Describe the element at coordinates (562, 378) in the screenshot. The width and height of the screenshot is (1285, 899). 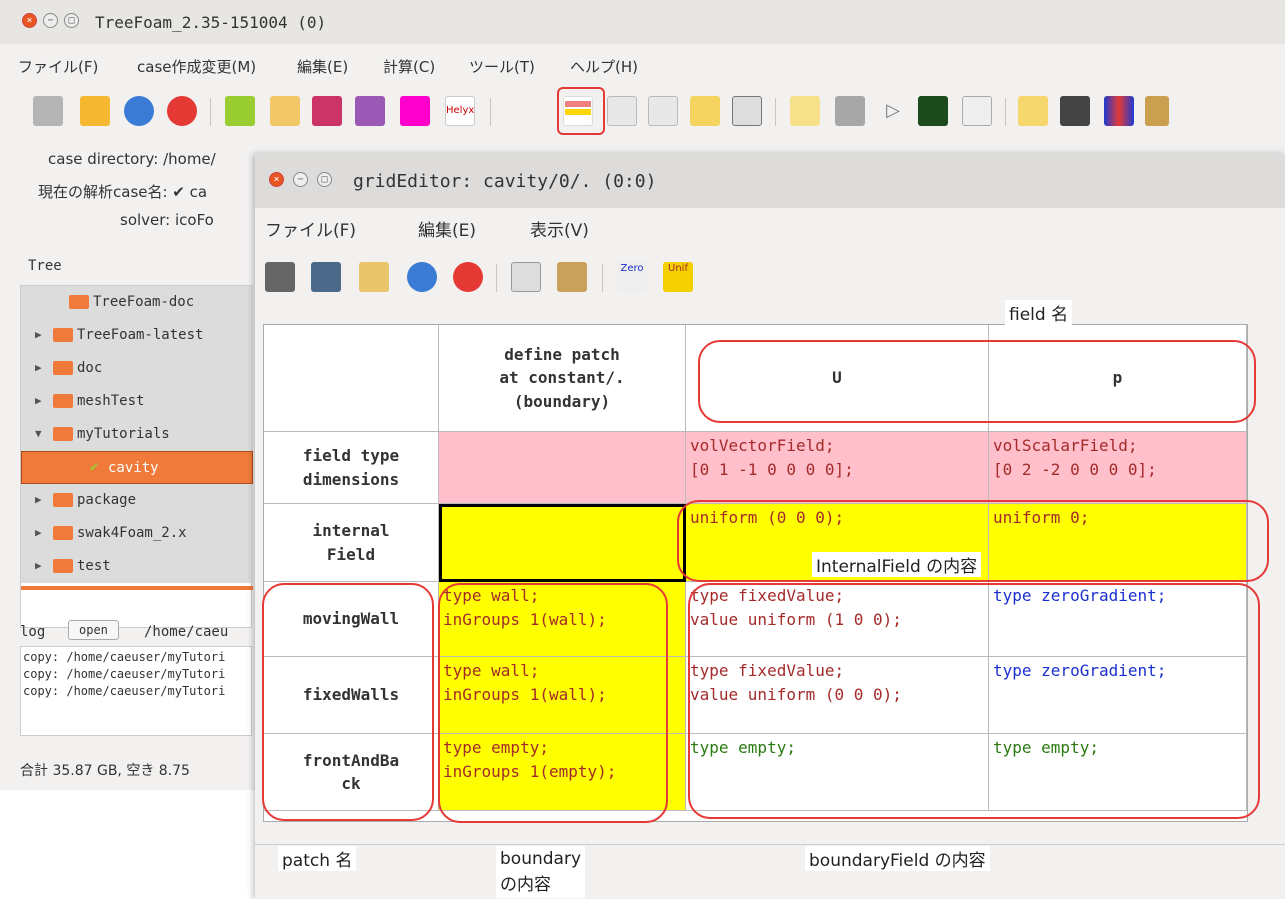
I see `column-header-boundary: define patch at constant/. (boundary)` at that location.